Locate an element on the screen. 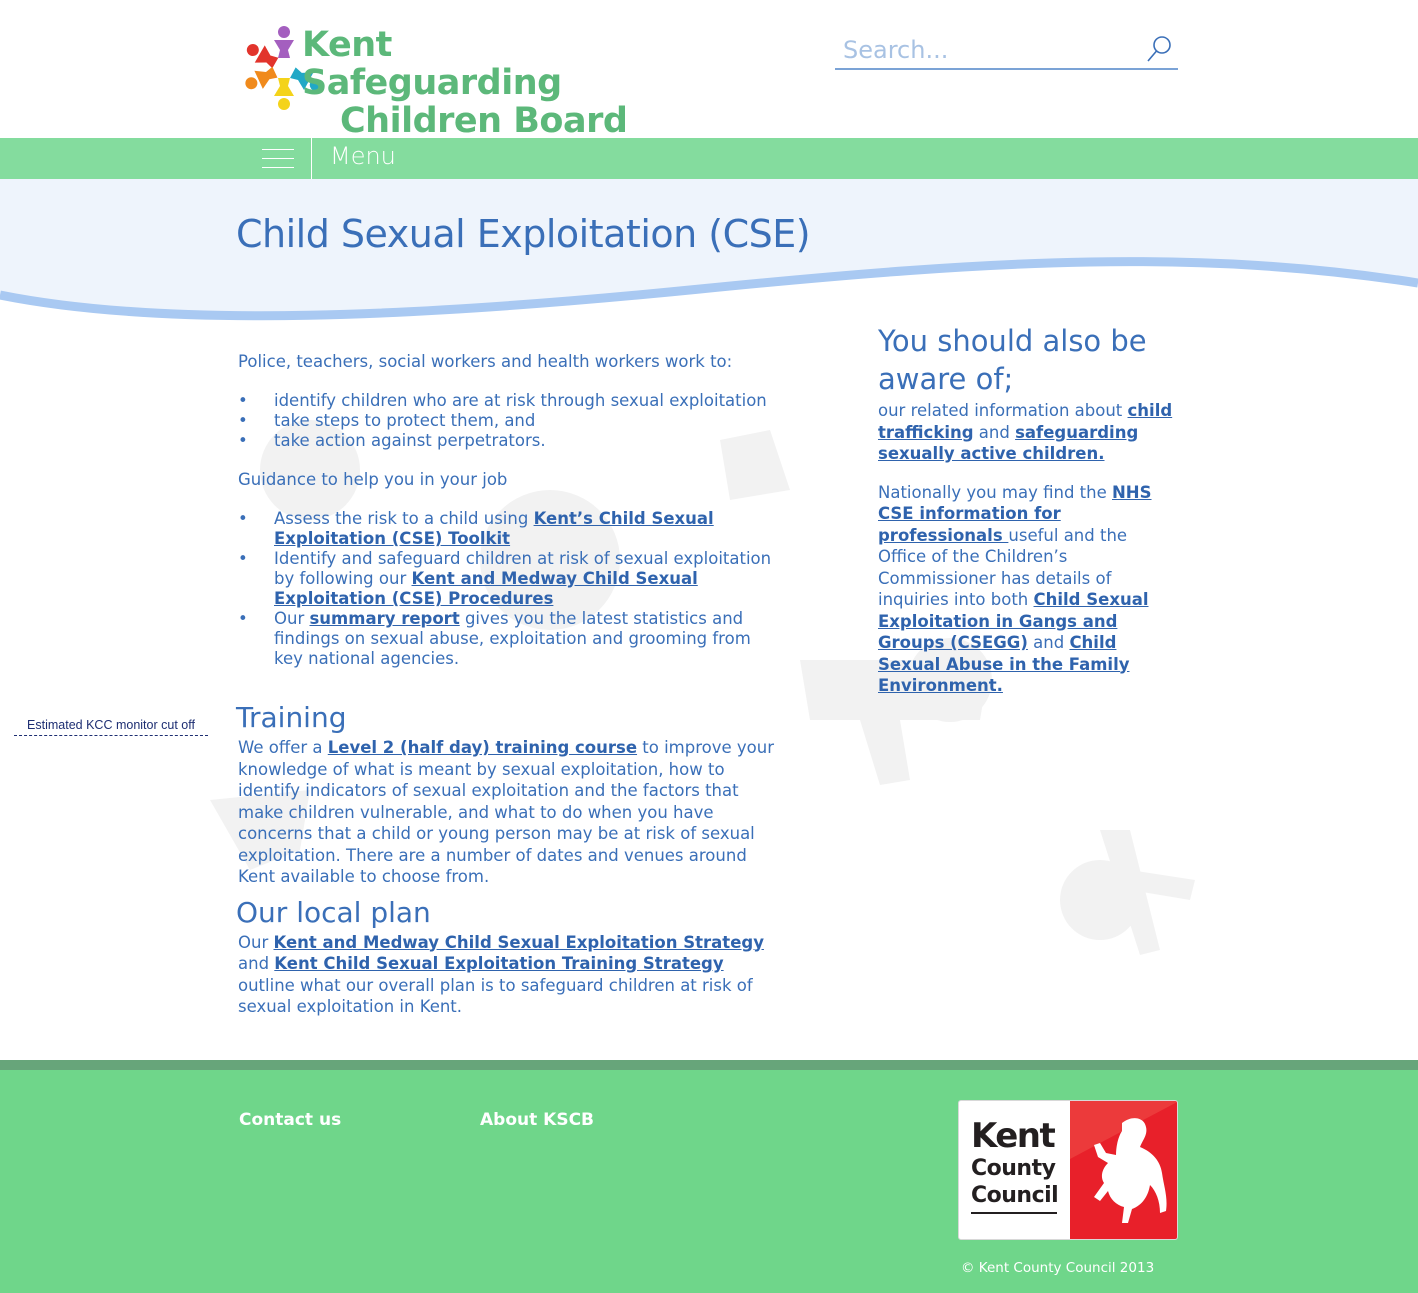  plan-pre: Our is located at coordinates (256, 942).